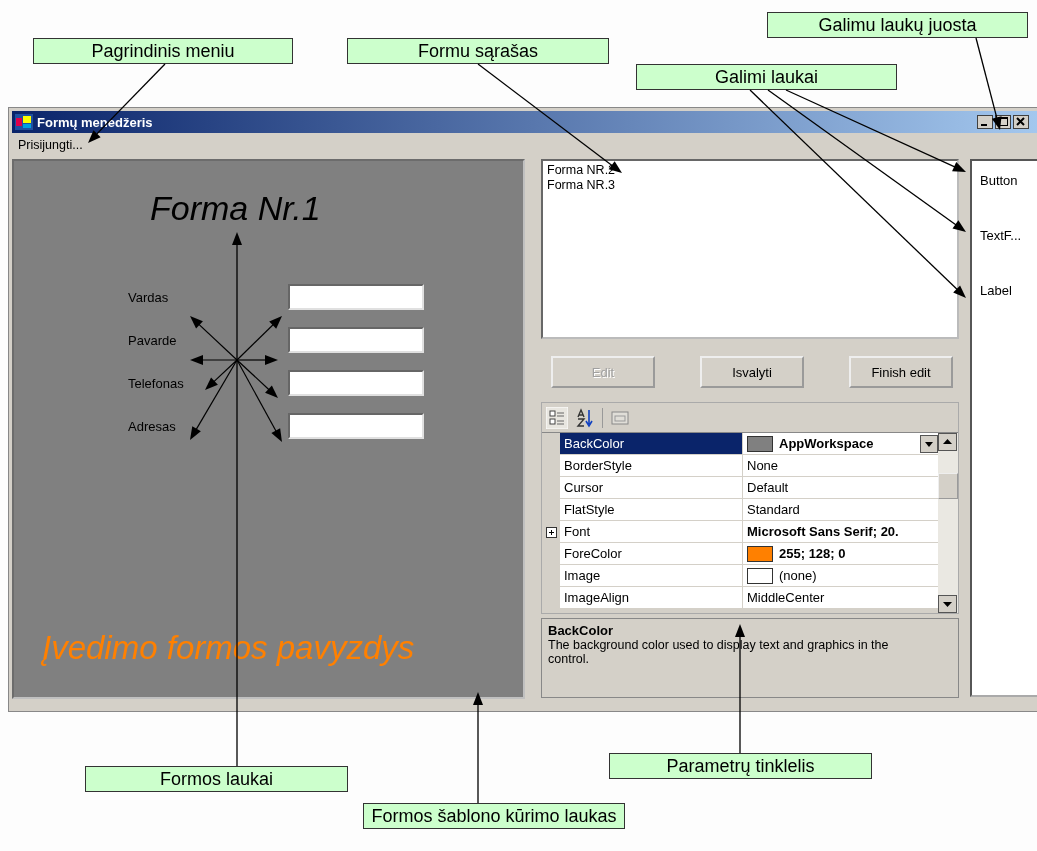  What do you see at coordinates (996, 290) in the screenshot?
I see `toolbox-item: Label` at bounding box center [996, 290].